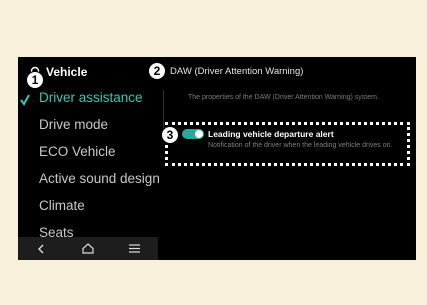 The image size is (427, 305). What do you see at coordinates (35, 80) in the screenshot?
I see `callout-1: 1` at bounding box center [35, 80].